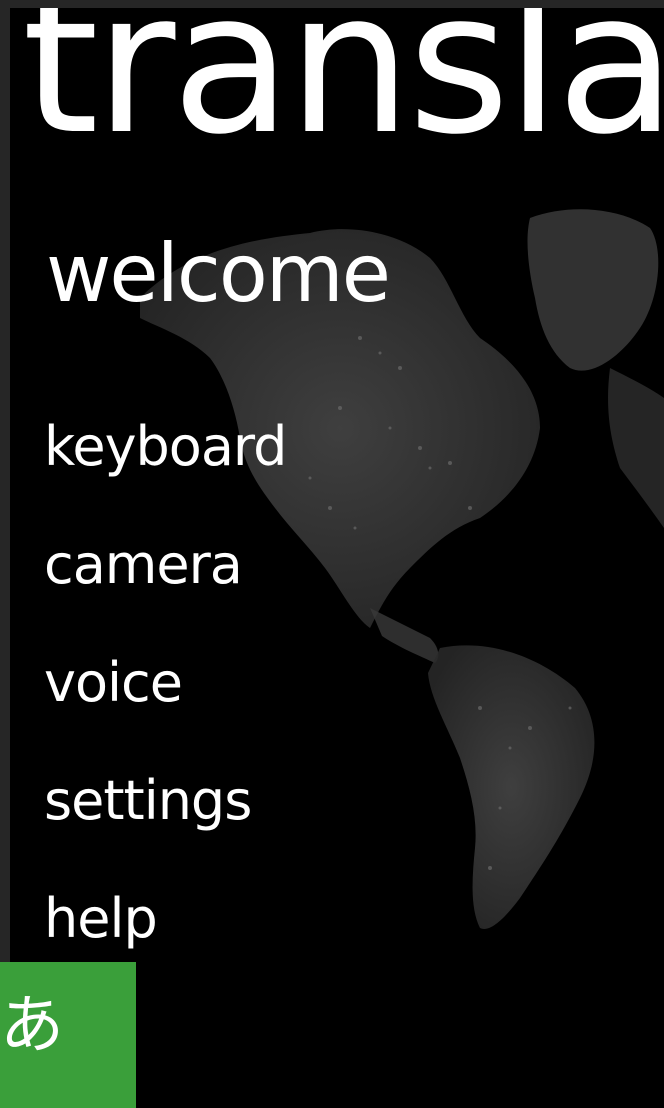 This screenshot has width=664, height=1108. I want to click on menu-item-keyboard: keyboard, so click(165, 479).